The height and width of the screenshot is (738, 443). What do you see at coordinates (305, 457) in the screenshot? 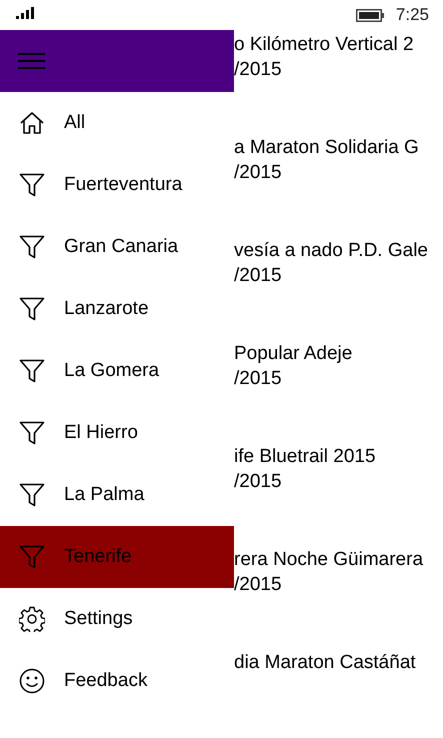
I see `event-title: ife Bluetrail 2015` at bounding box center [305, 457].